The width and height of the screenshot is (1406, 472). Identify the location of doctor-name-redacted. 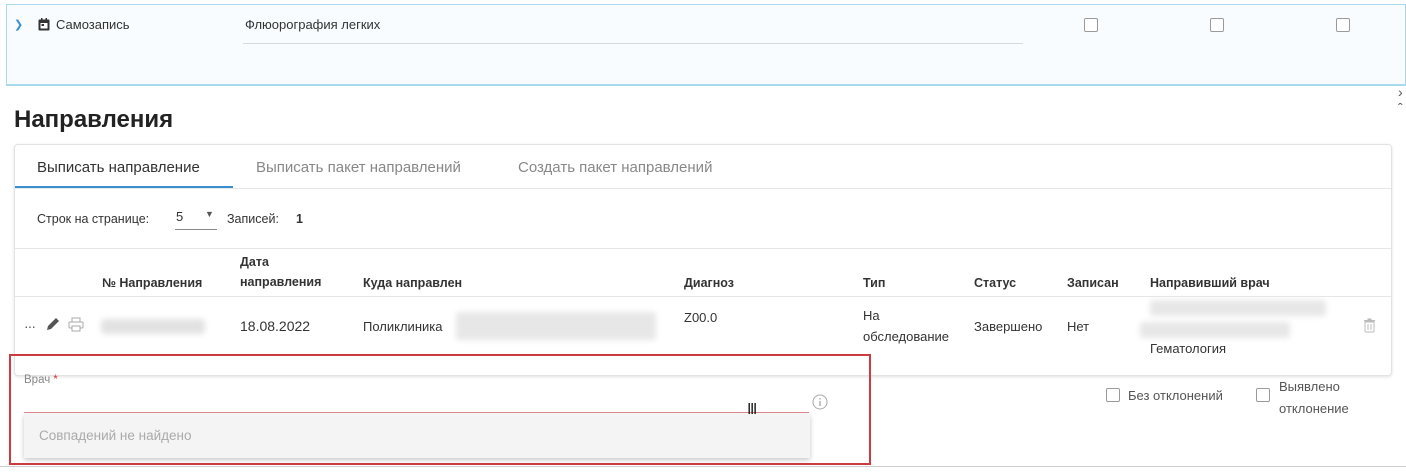
(1238, 308).